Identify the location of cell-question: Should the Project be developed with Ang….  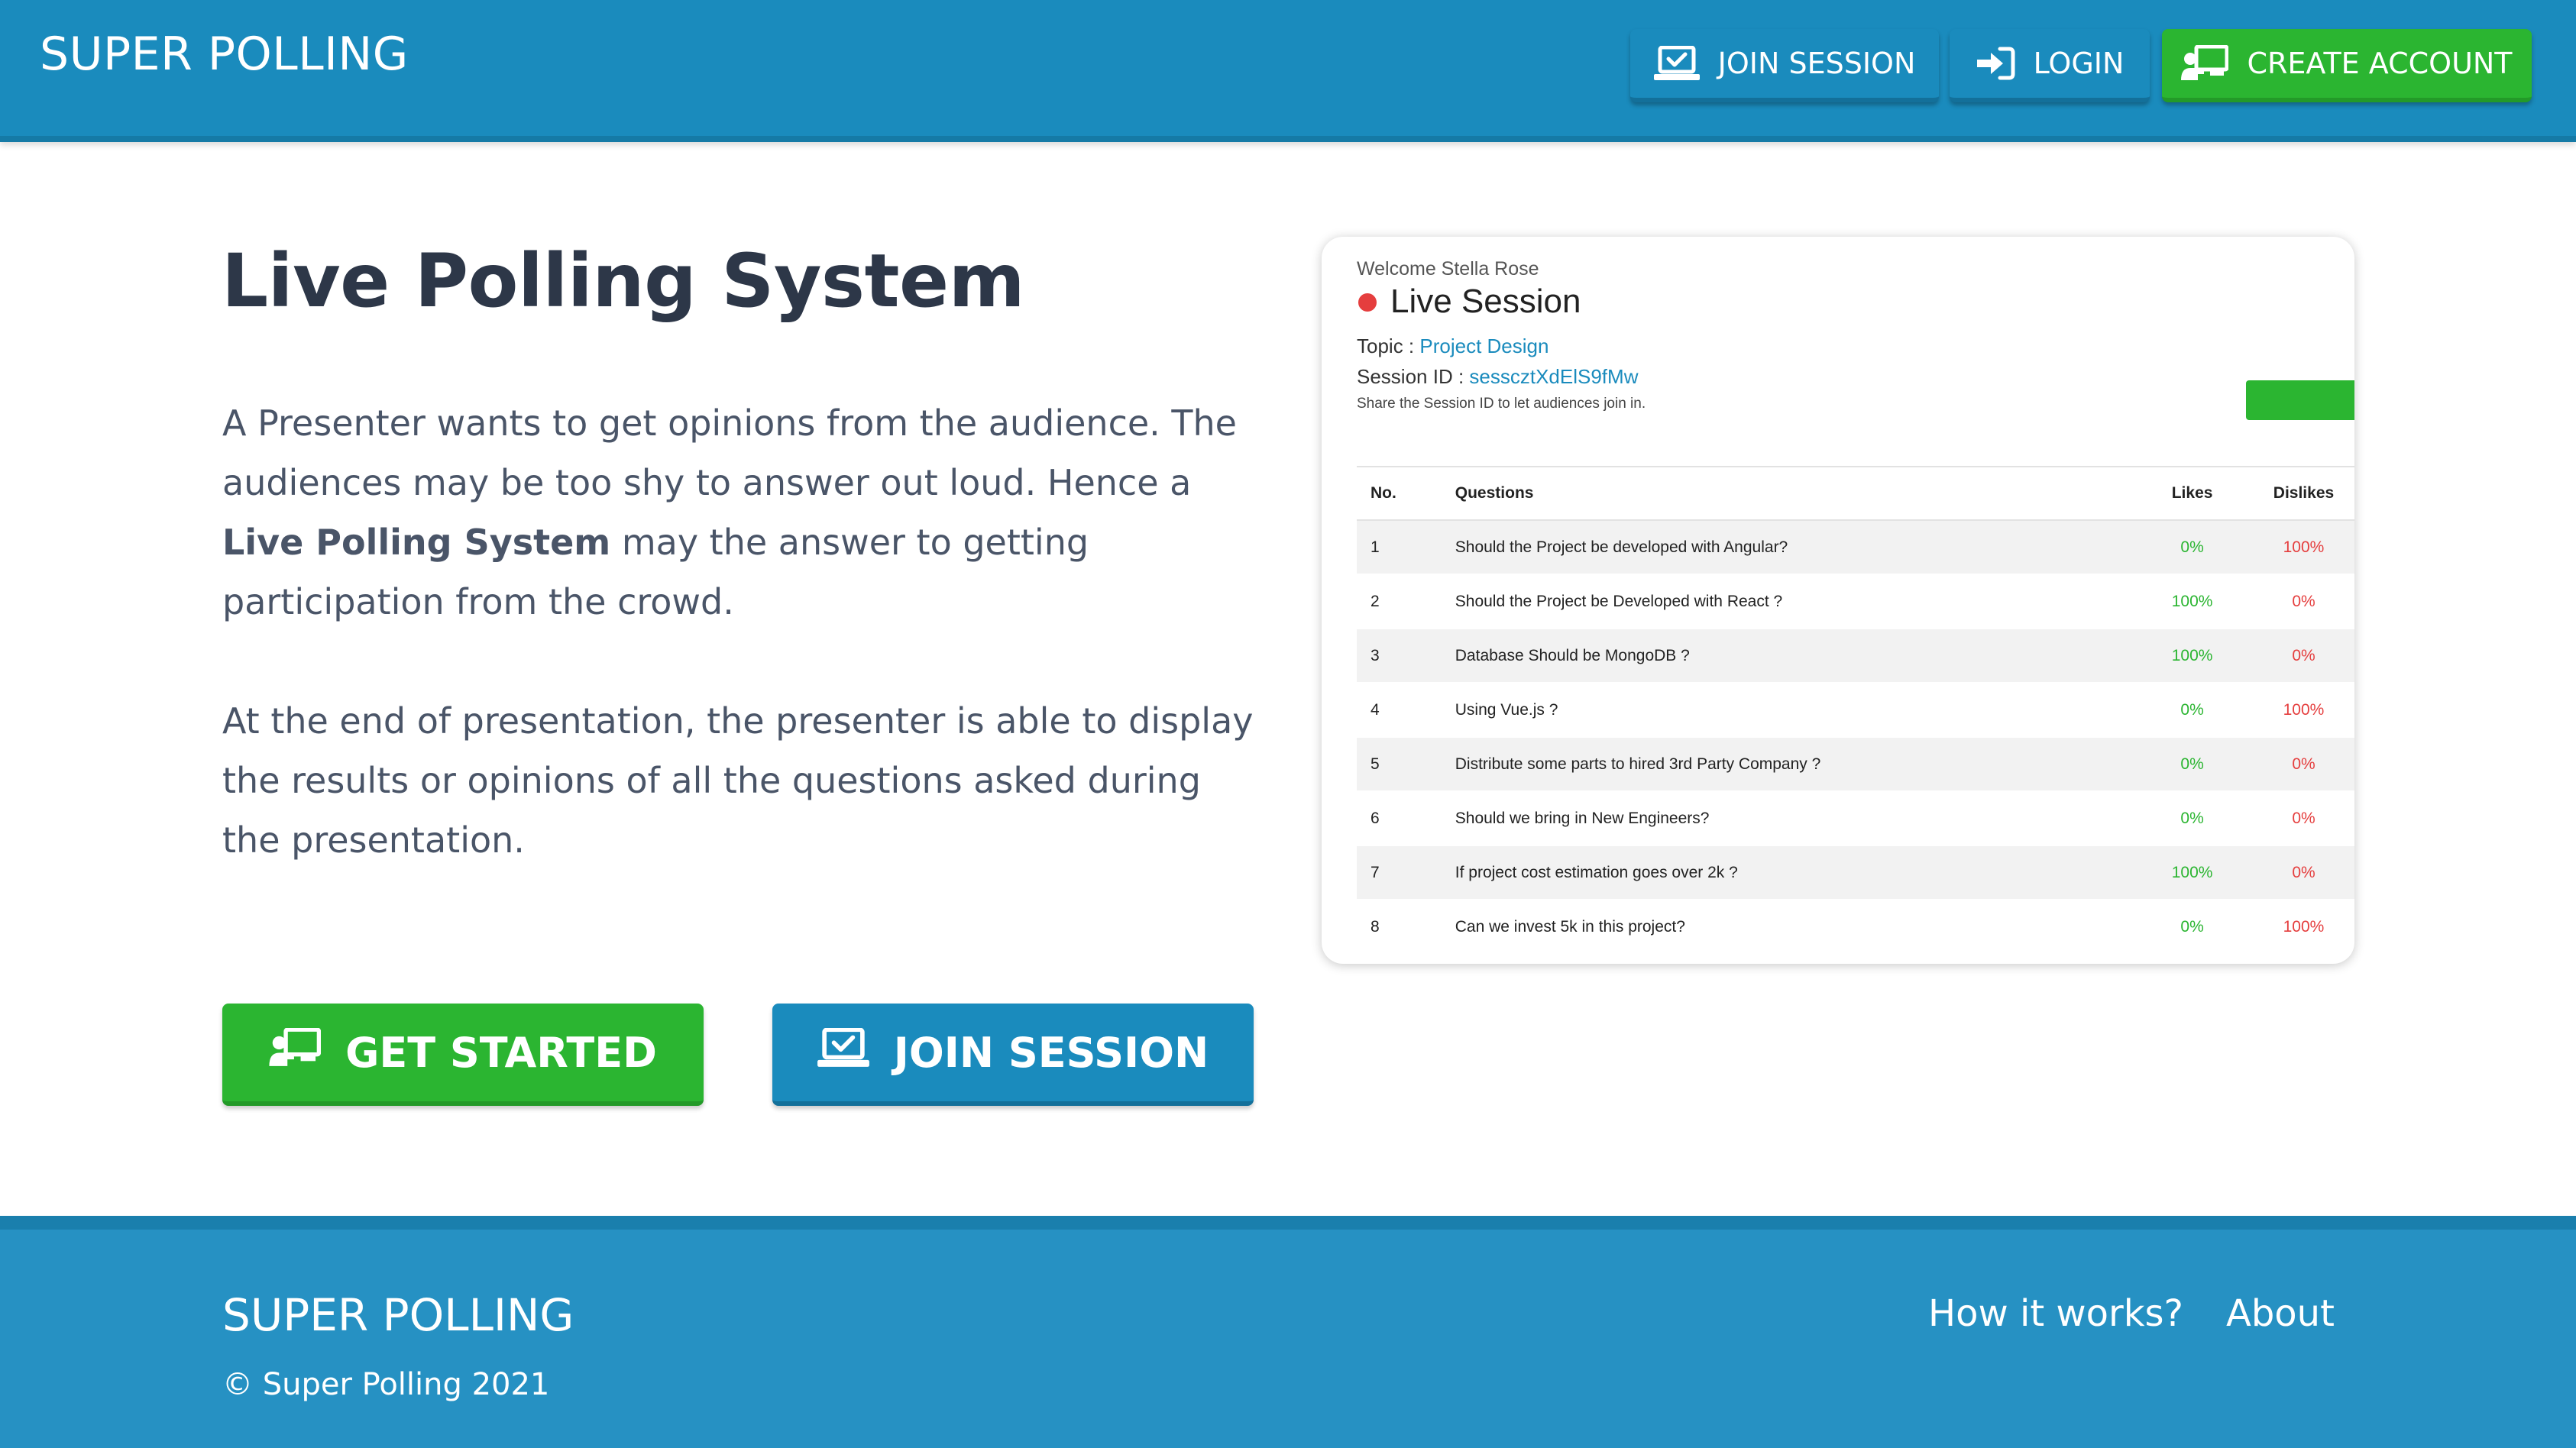
(1799, 547).